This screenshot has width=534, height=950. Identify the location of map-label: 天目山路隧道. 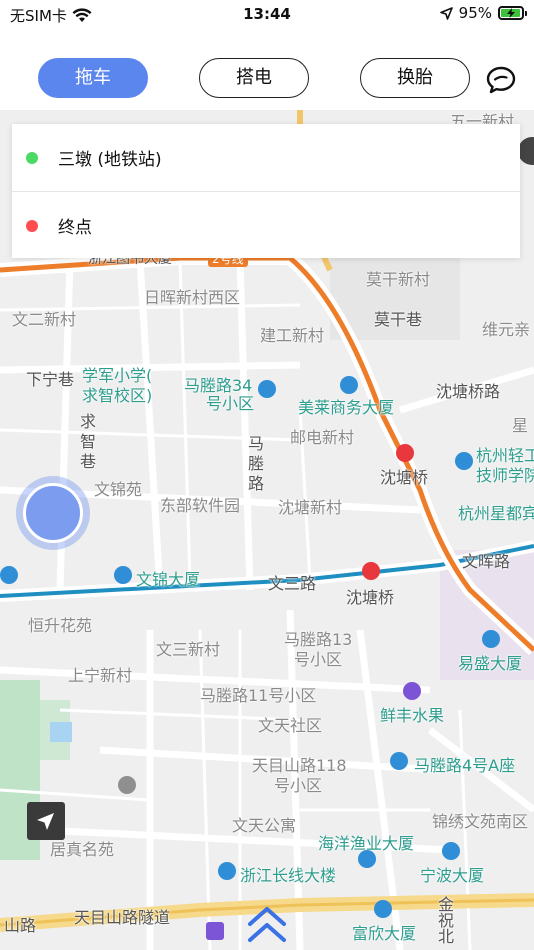
(122, 917).